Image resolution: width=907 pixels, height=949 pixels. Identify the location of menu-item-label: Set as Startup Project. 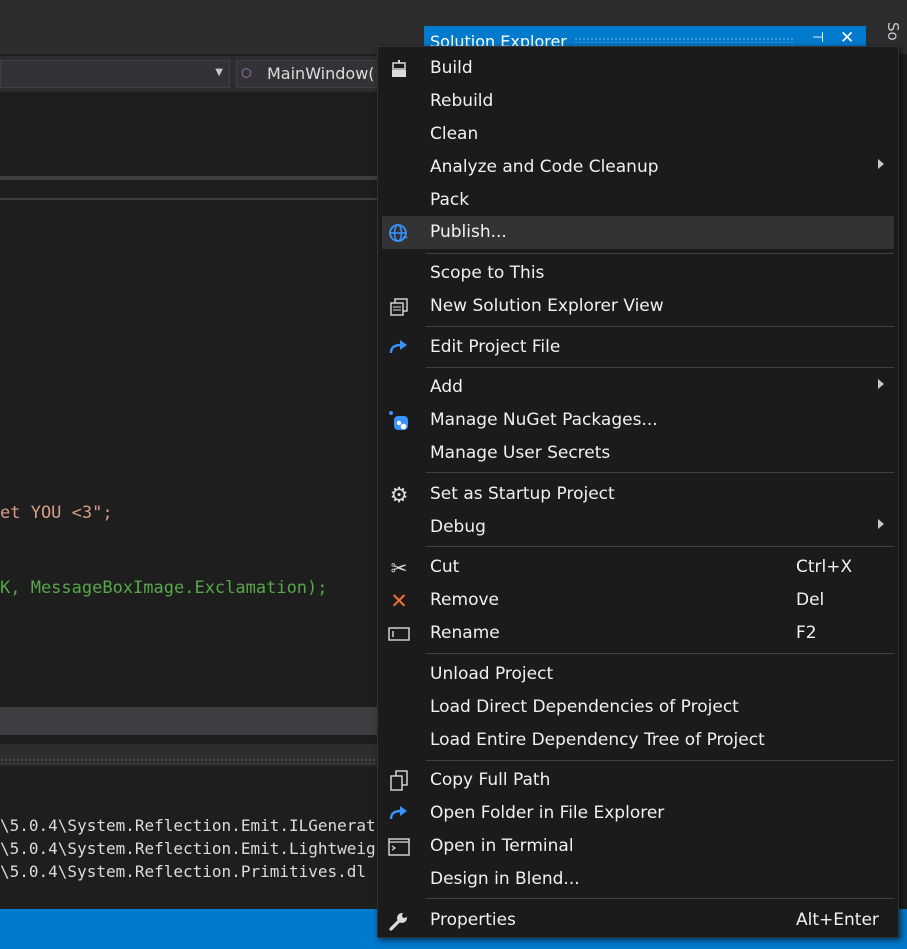
(522, 494).